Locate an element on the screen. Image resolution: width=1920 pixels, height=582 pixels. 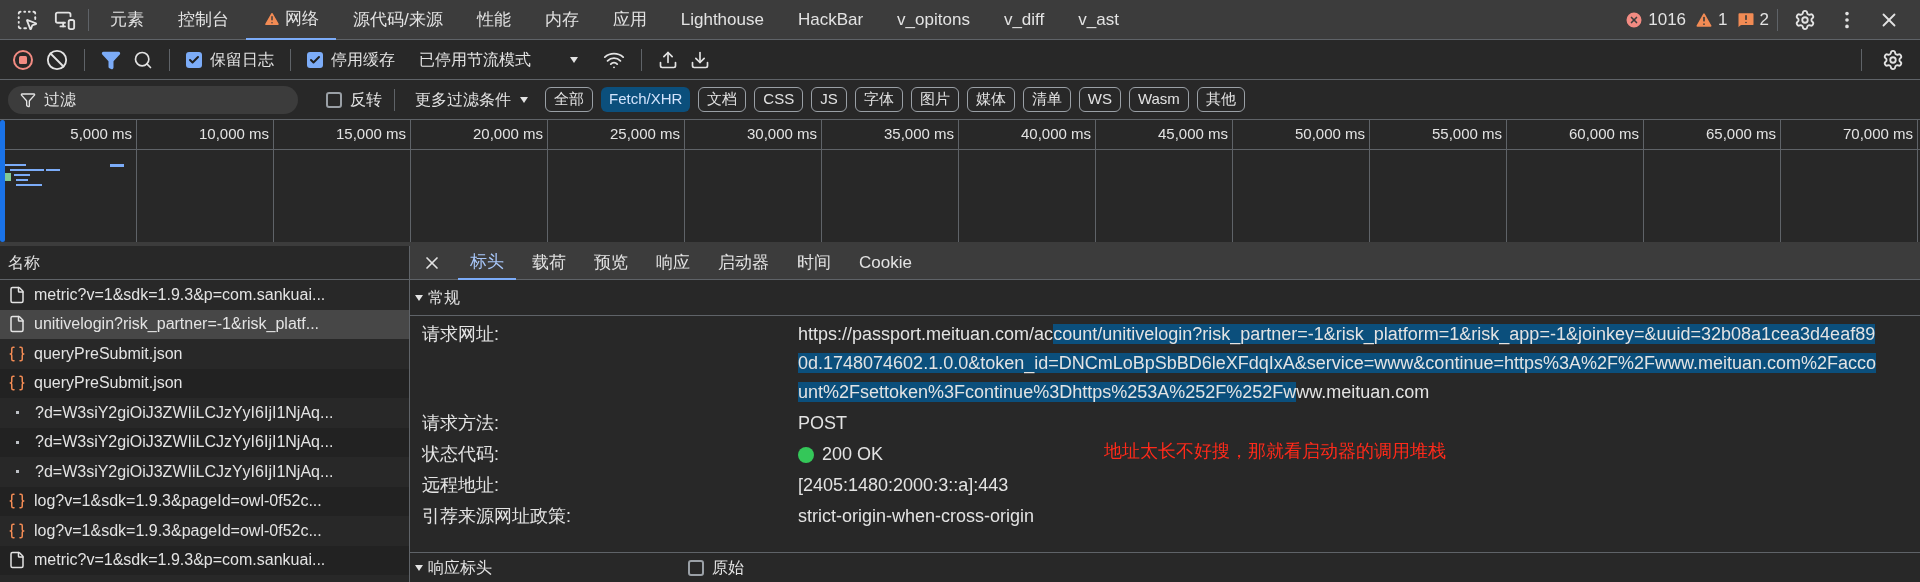
panel-tab: 元素 is located at coordinates (127, 20).